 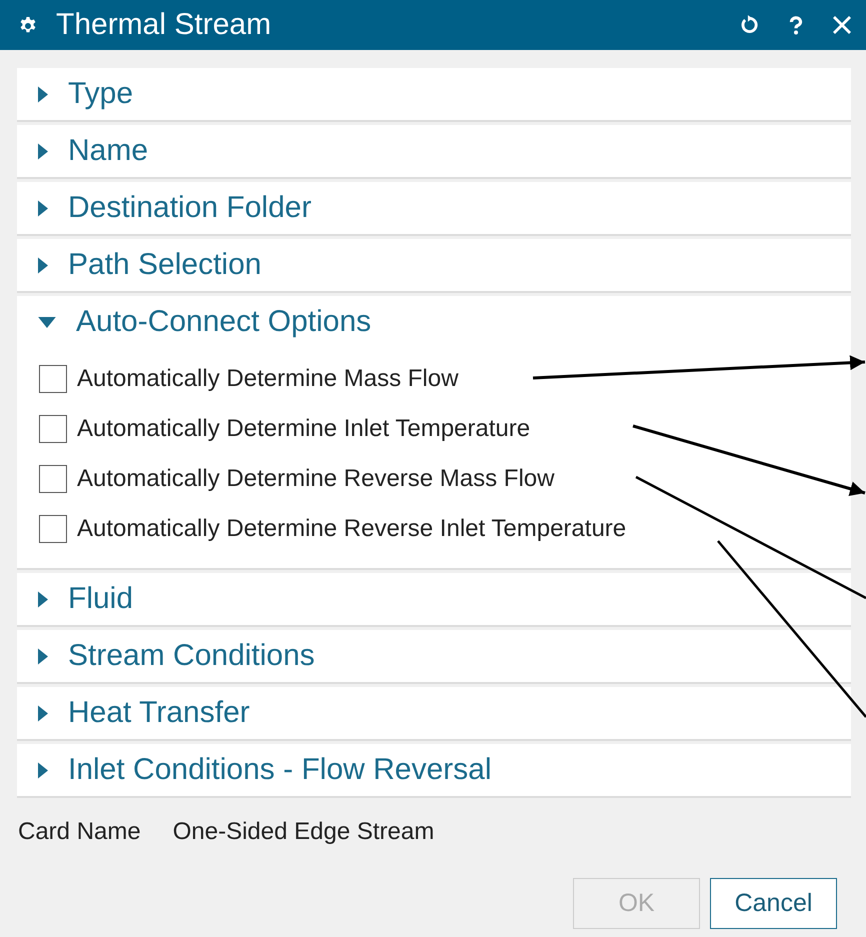 What do you see at coordinates (434, 770) in the screenshot?
I see `section-header: Inlet Conditions - Flow Reversal` at bounding box center [434, 770].